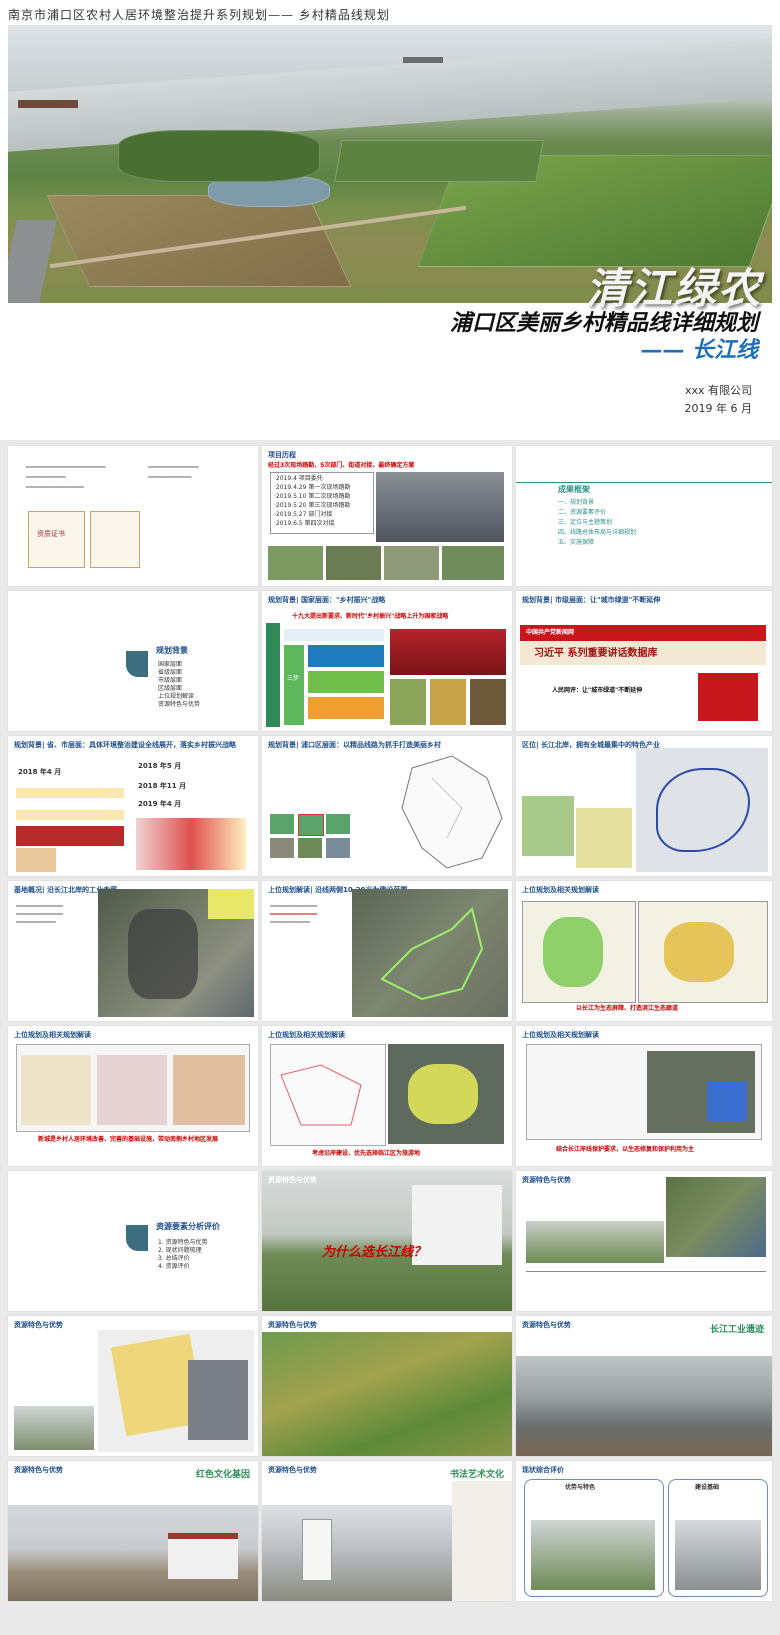  I want to click on yellow-zone, so click(443, 1094).